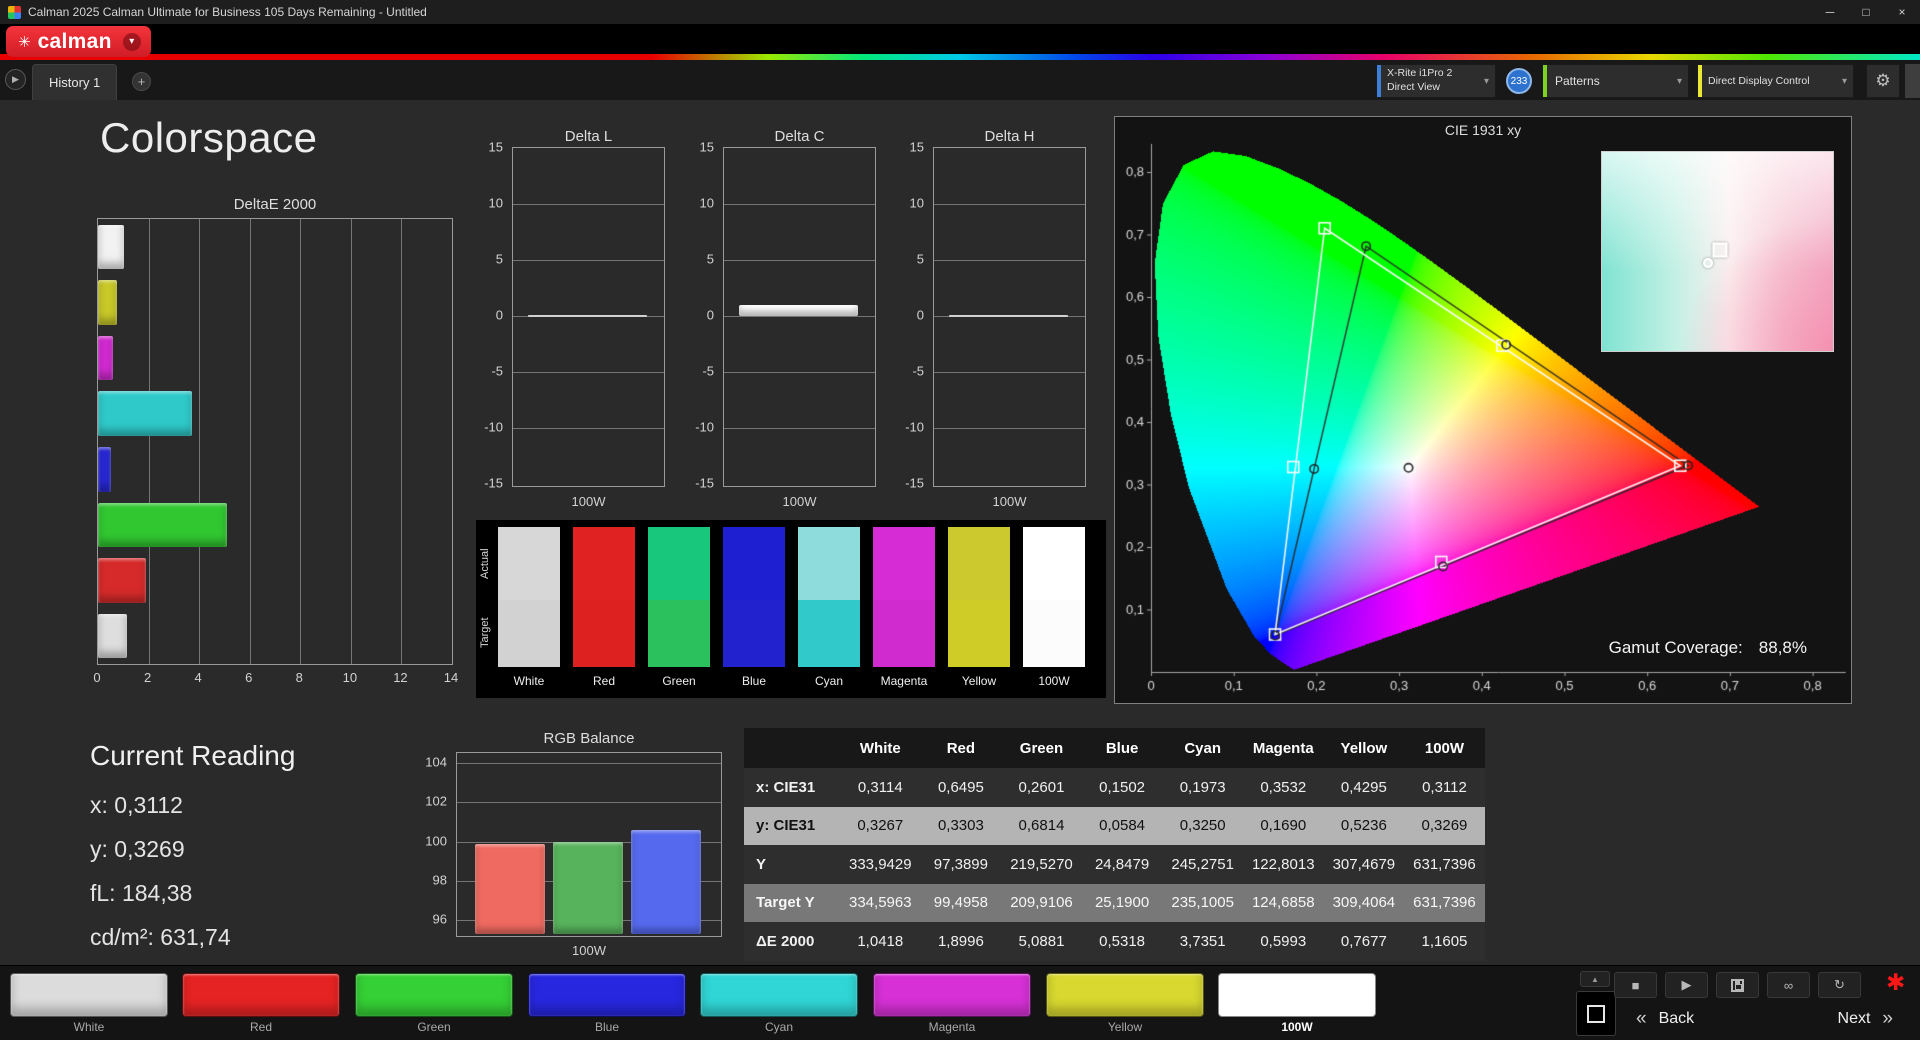  What do you see at coordinates (779, 1005) in the screenshot?
I see `pattern-button-cyan: Cyan` at bounding box center [779, 1005].